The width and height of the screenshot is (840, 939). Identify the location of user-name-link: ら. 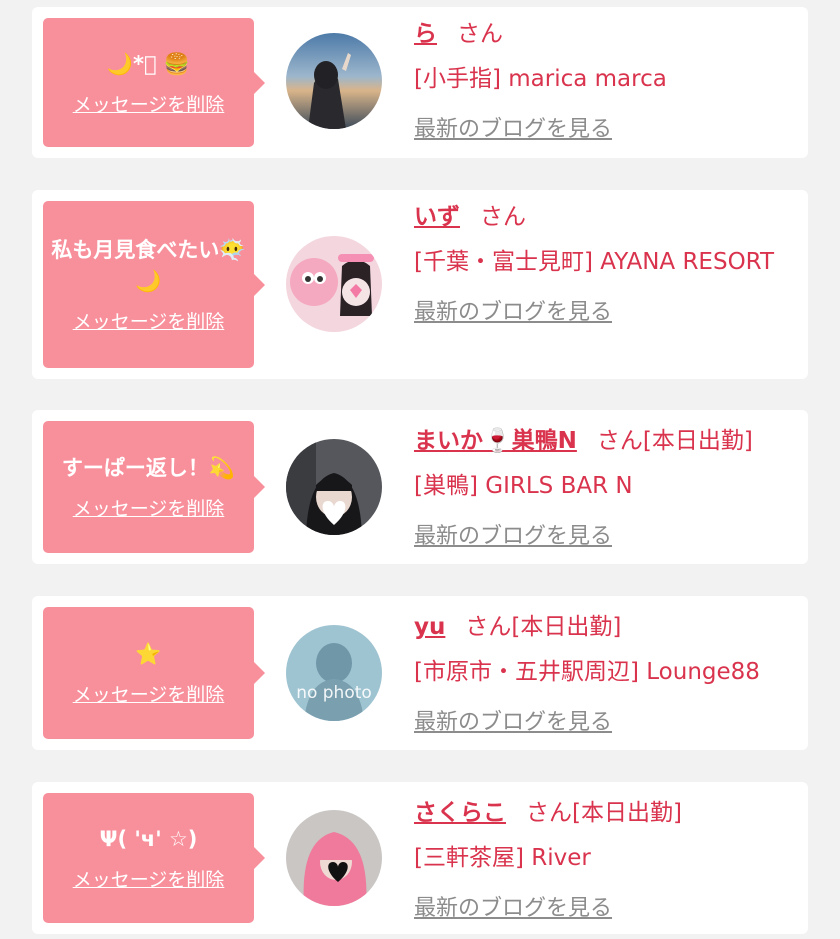
(425, 34).